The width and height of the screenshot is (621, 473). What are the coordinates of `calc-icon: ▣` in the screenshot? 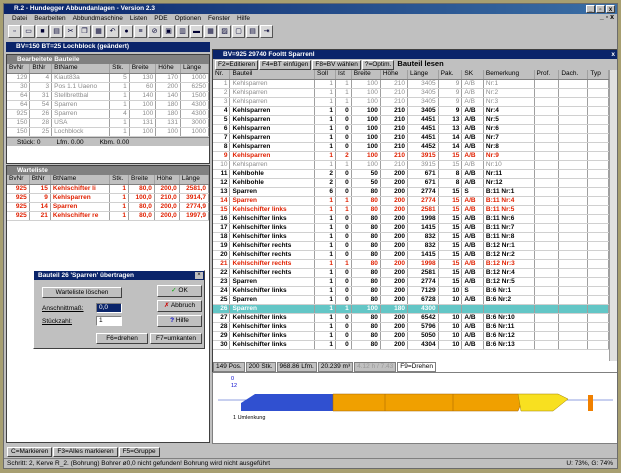 It's located at (168, 31).